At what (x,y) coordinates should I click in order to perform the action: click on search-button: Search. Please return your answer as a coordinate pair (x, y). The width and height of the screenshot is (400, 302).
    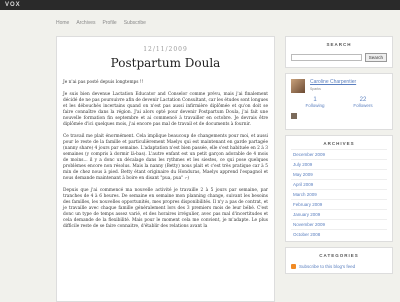
    Looking at the image, I should click on (375, 57).